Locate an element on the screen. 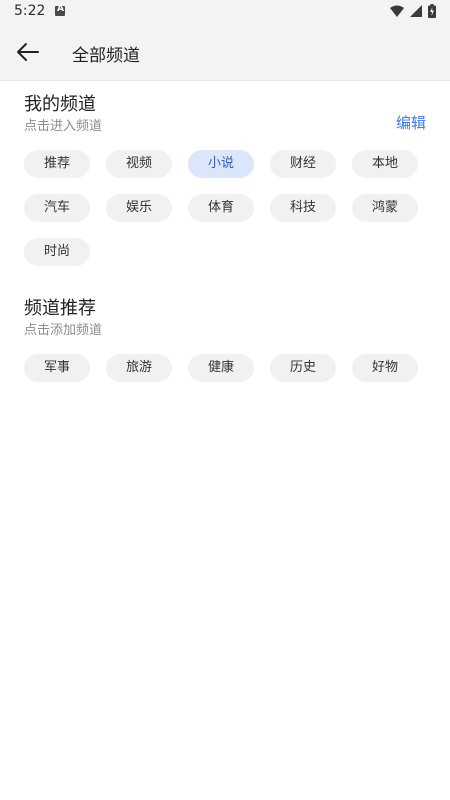 This screenshot has width=450, height=800. channel-chip-yule: 娱乐 is located at coordinates (139, 208).